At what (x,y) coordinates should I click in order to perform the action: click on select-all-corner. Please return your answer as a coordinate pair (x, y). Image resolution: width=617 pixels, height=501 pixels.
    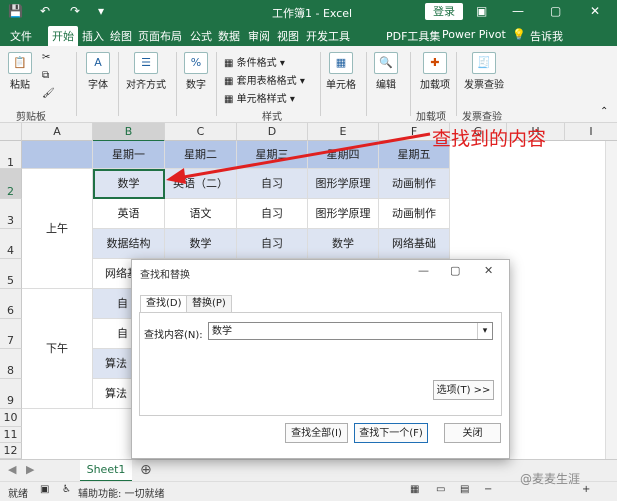
    Looking at the image, I should click on (11, 132).